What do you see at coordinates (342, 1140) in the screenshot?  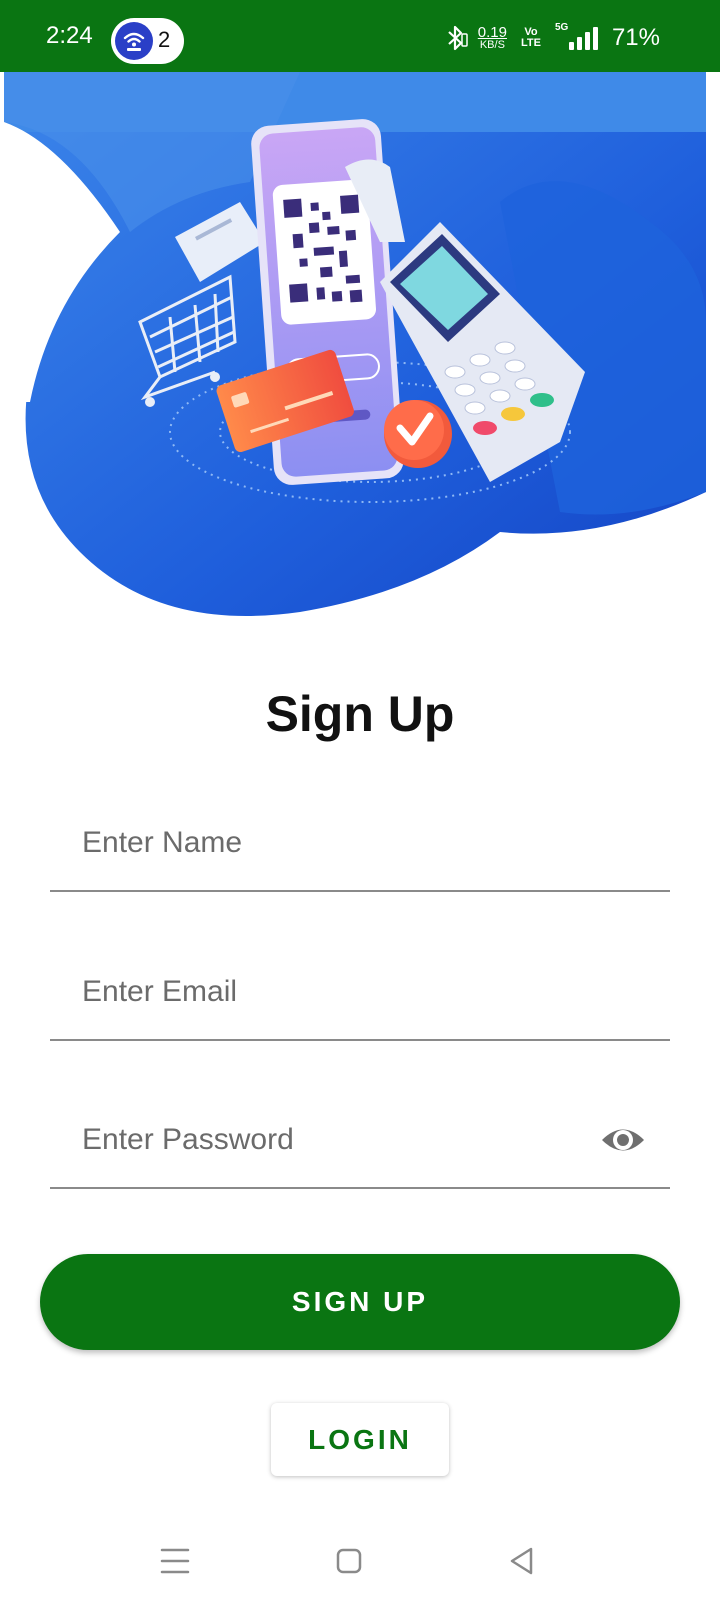 I see `password-input` at bounding box center [342, 1140].